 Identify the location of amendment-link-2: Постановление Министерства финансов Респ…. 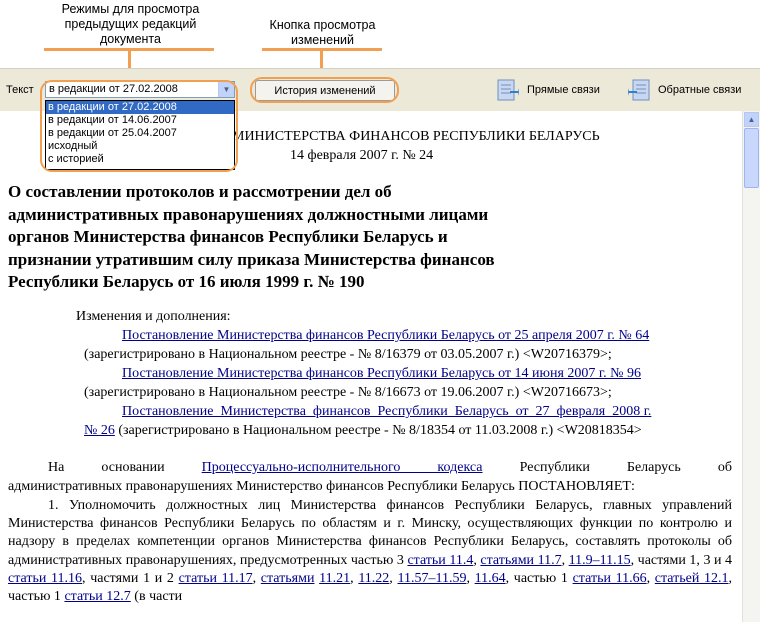
(381, 373).